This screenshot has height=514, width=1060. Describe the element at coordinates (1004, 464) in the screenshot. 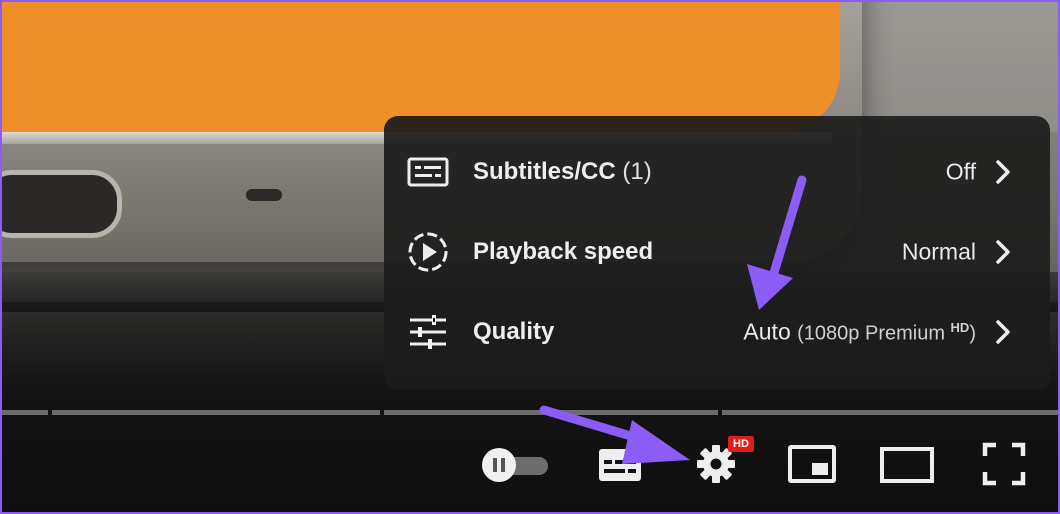

I see `fullscreen-icon` at that location.